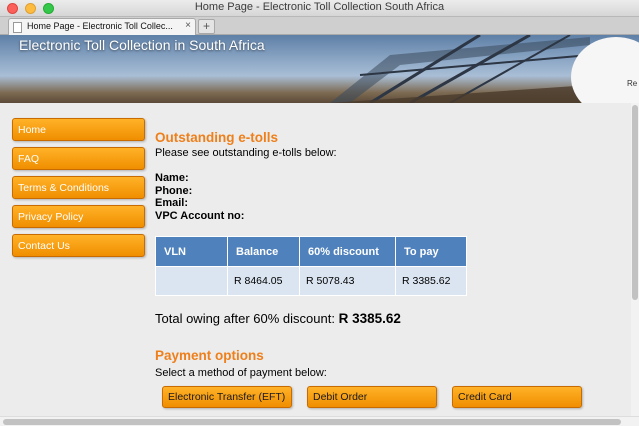 This screenshot has width=639, height=426. What do you see at coordinates (191, 281) in the screenshot?
I see `cell-vln` at bounding box center [191, 281].